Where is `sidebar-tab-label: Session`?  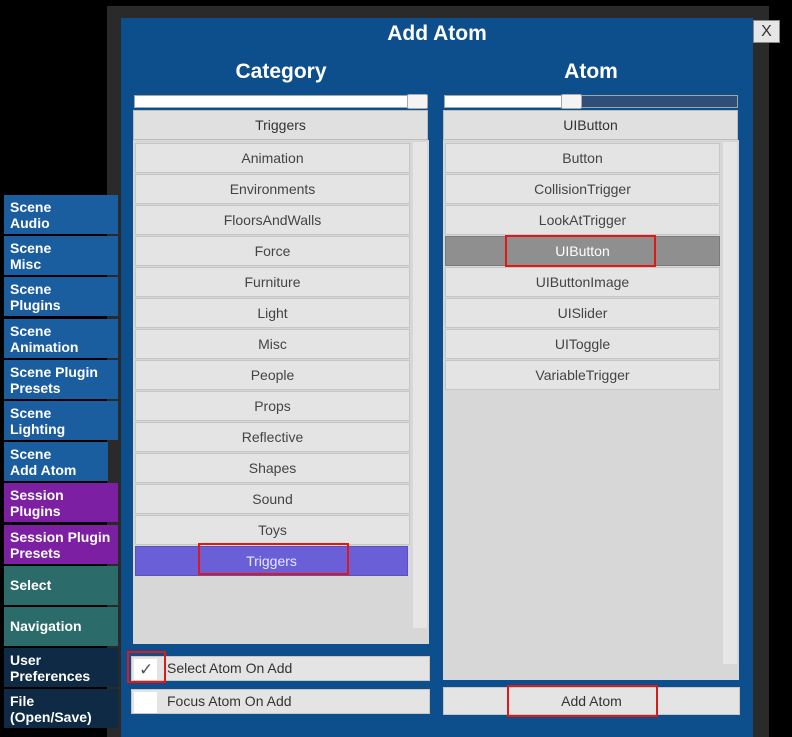
sidebar-tab-label: Session is located at coordinates (37, 495).